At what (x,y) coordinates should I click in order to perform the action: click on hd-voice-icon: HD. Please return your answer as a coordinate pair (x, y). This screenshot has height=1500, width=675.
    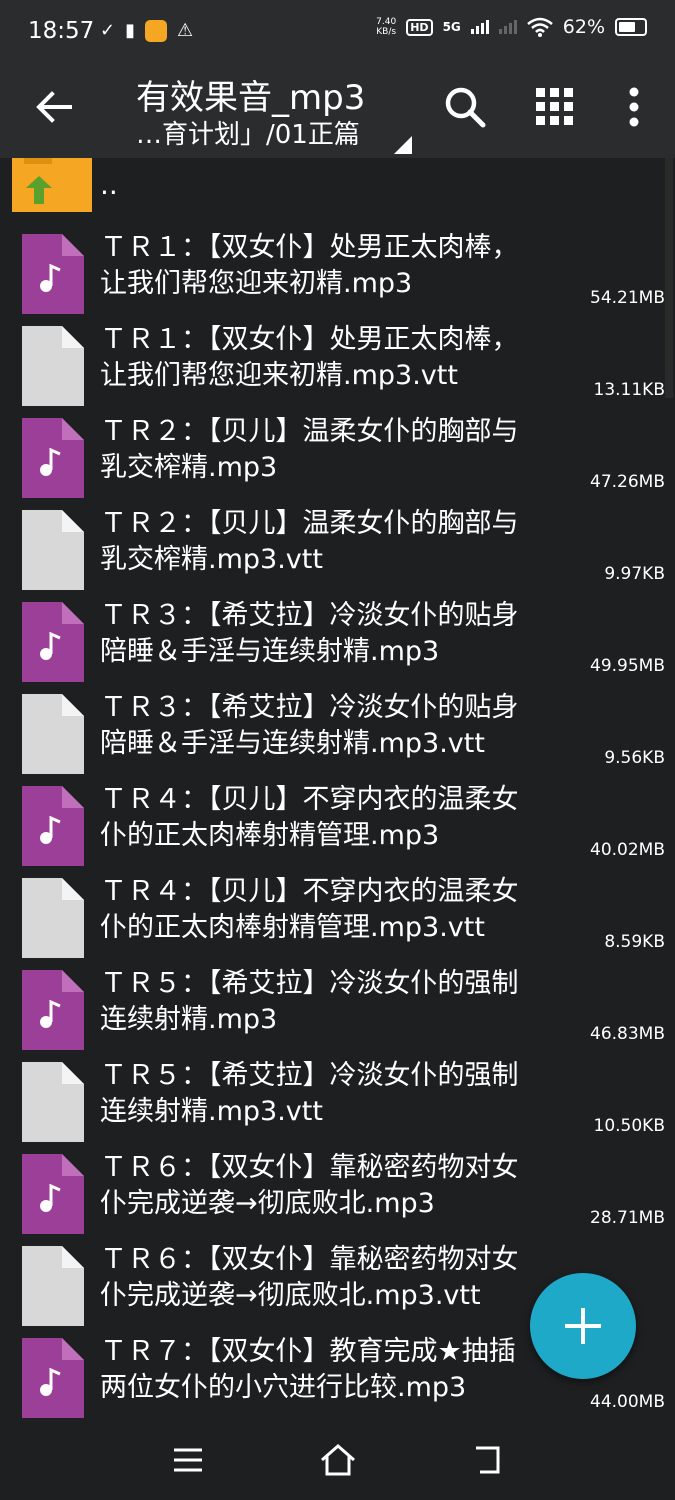
    Looking at the image, I should click on (419, 27).